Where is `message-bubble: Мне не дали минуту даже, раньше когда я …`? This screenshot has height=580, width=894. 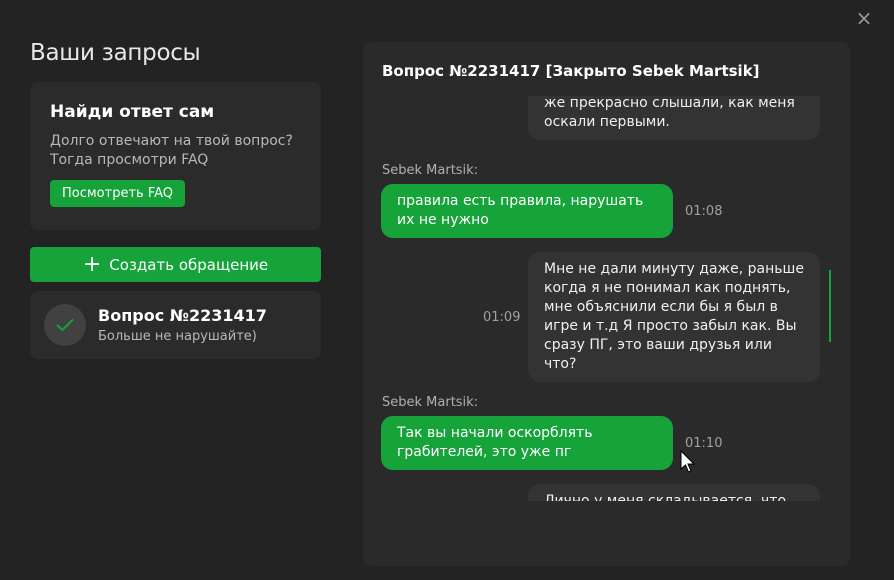 message-bubble: Мне не дали минуту даже, раньше когда я … is located at coordinates (674, 317).